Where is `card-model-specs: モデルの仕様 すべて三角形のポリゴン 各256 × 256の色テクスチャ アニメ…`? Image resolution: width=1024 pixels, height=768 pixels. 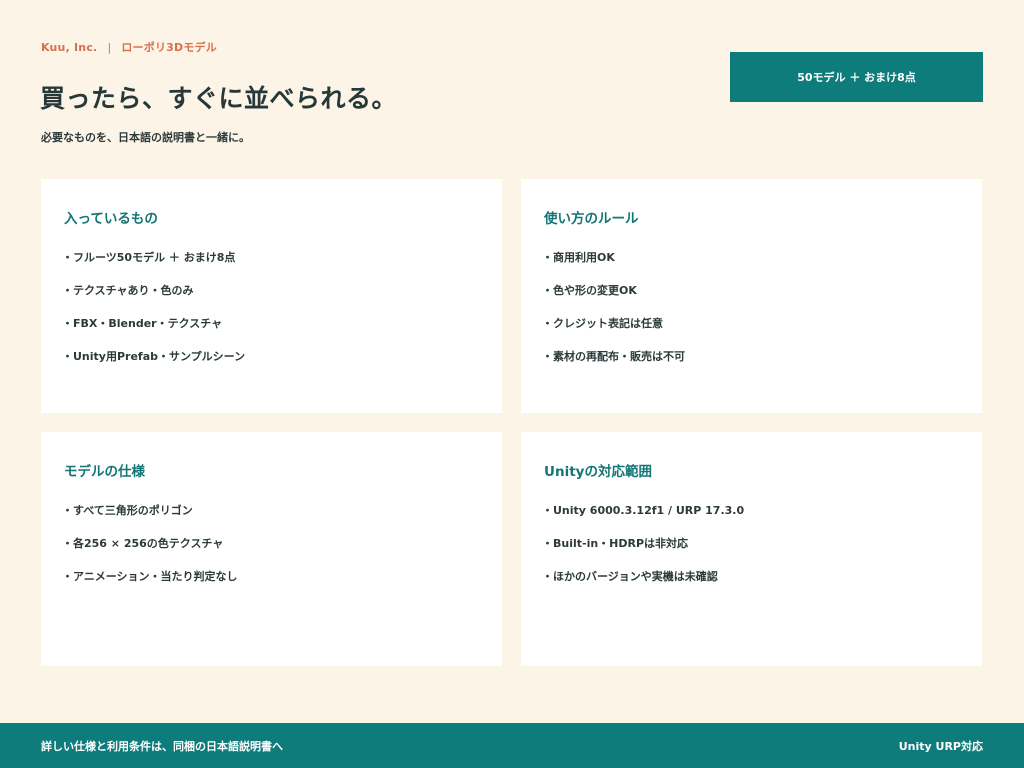 card-model-specs: モデルの仕様 すべて三角形のポリゴン 各256 × 256の色テクスチャ アニメ… is located at coordinates (271, 549).